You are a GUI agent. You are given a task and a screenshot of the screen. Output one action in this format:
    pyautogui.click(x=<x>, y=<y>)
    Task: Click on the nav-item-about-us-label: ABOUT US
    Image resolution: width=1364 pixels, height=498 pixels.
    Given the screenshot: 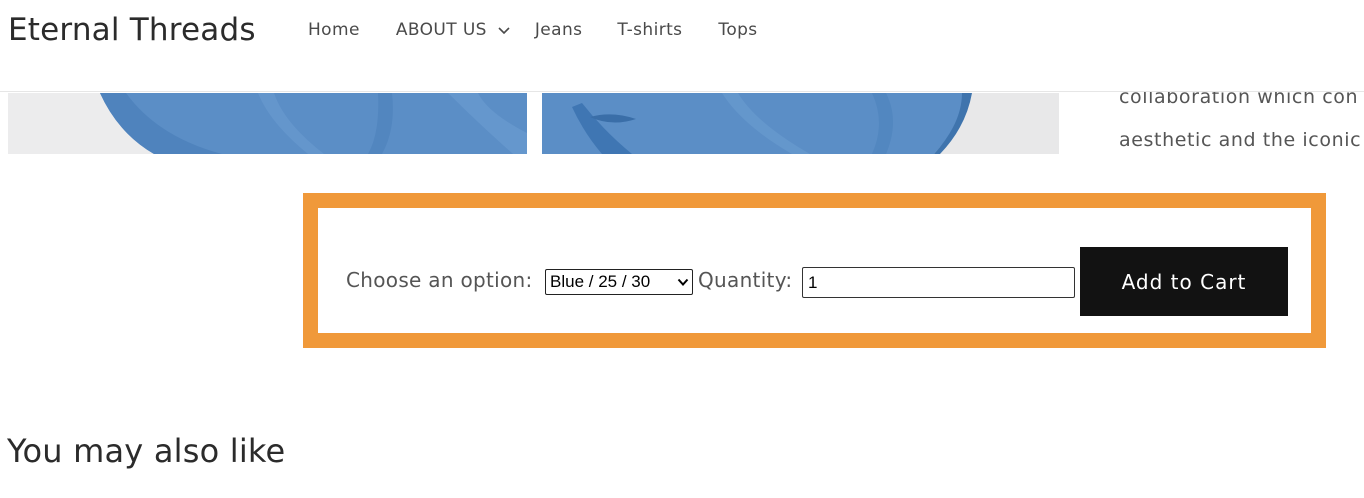 What is the action you would take?
    pyautogui.click(x=441, y=30)
    